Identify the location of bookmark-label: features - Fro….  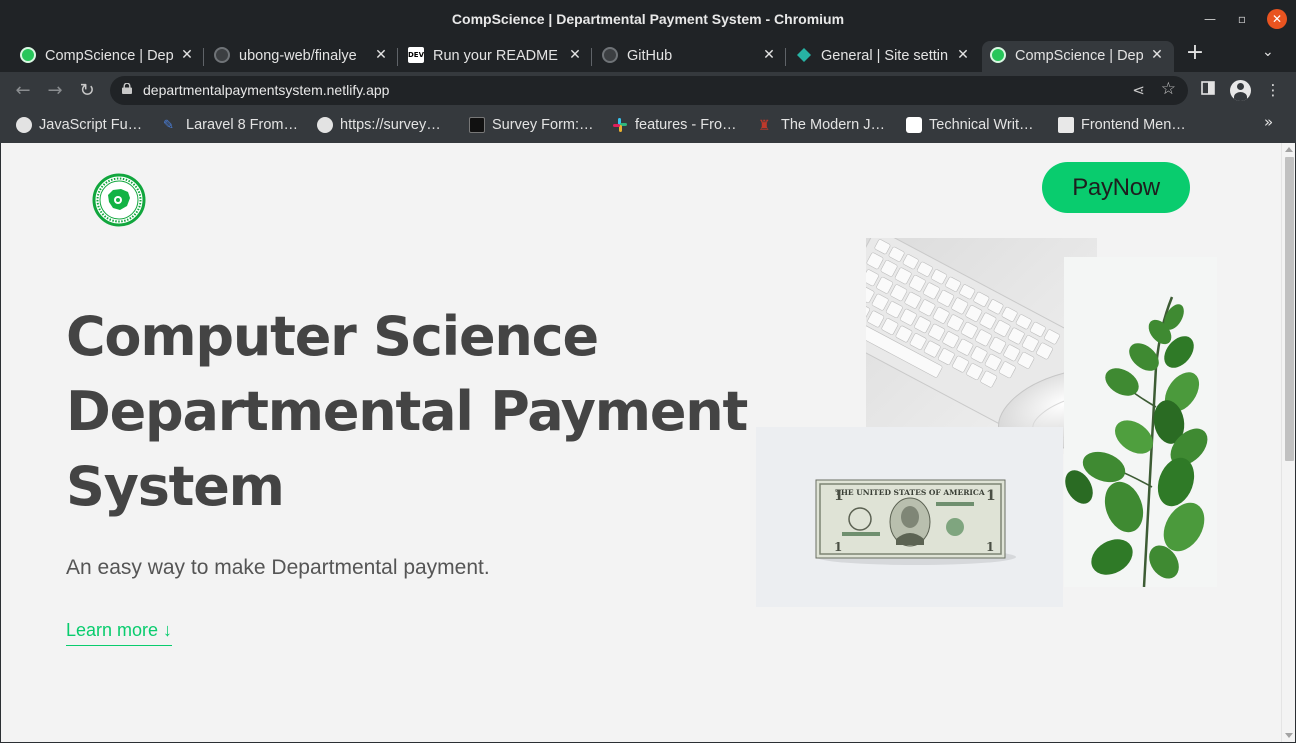
(686, 125).